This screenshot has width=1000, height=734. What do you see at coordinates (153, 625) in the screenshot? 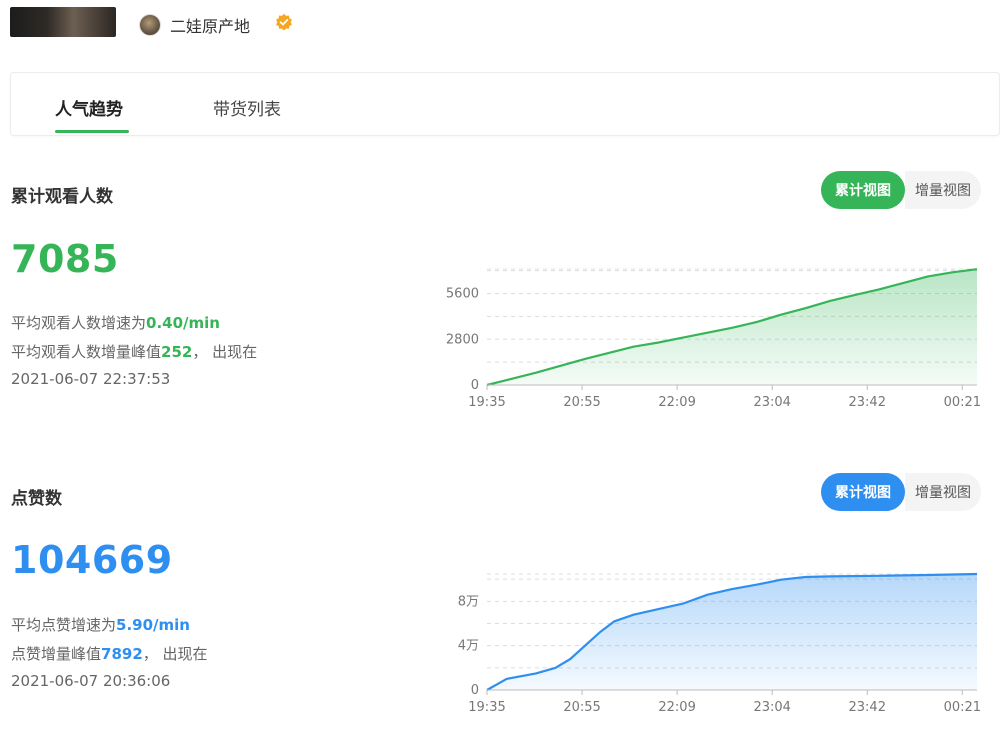
I see `likes-avg-speed-value: 5.90/min` at bounding box center [153, 625].